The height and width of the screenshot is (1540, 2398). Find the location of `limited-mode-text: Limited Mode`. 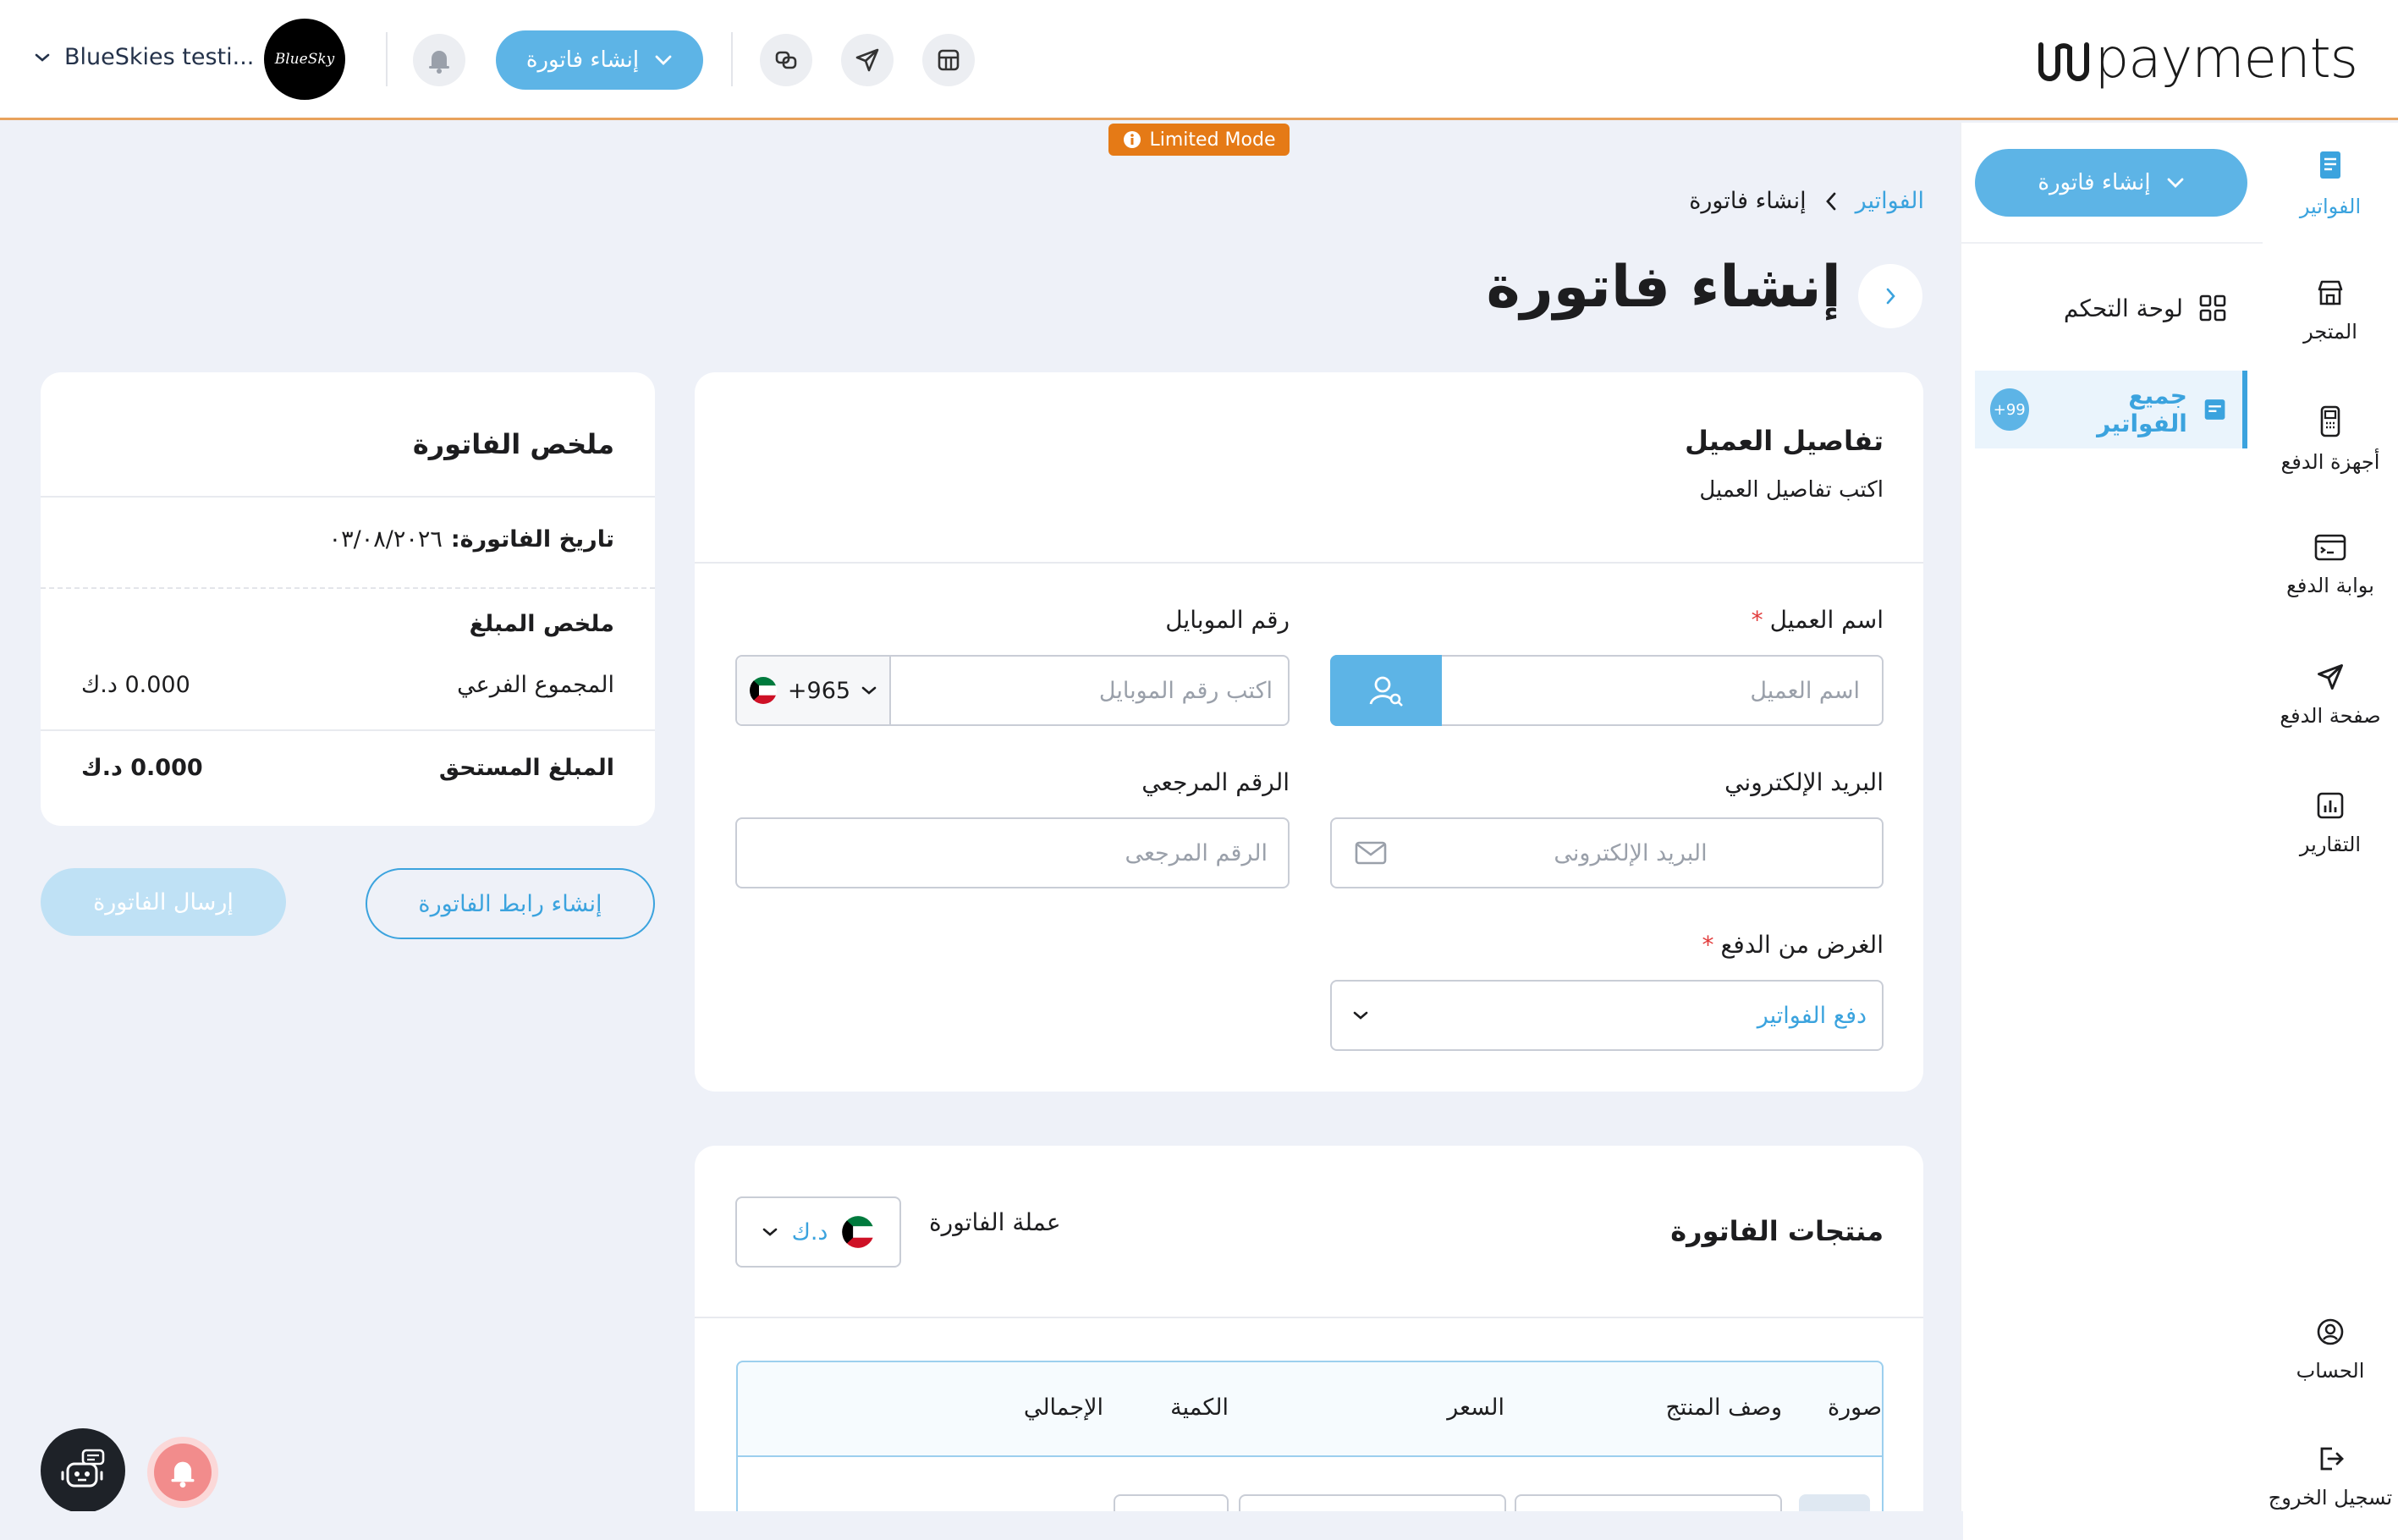

limited-mode-text: Limited Mode is located at coordinates (1212, 140).